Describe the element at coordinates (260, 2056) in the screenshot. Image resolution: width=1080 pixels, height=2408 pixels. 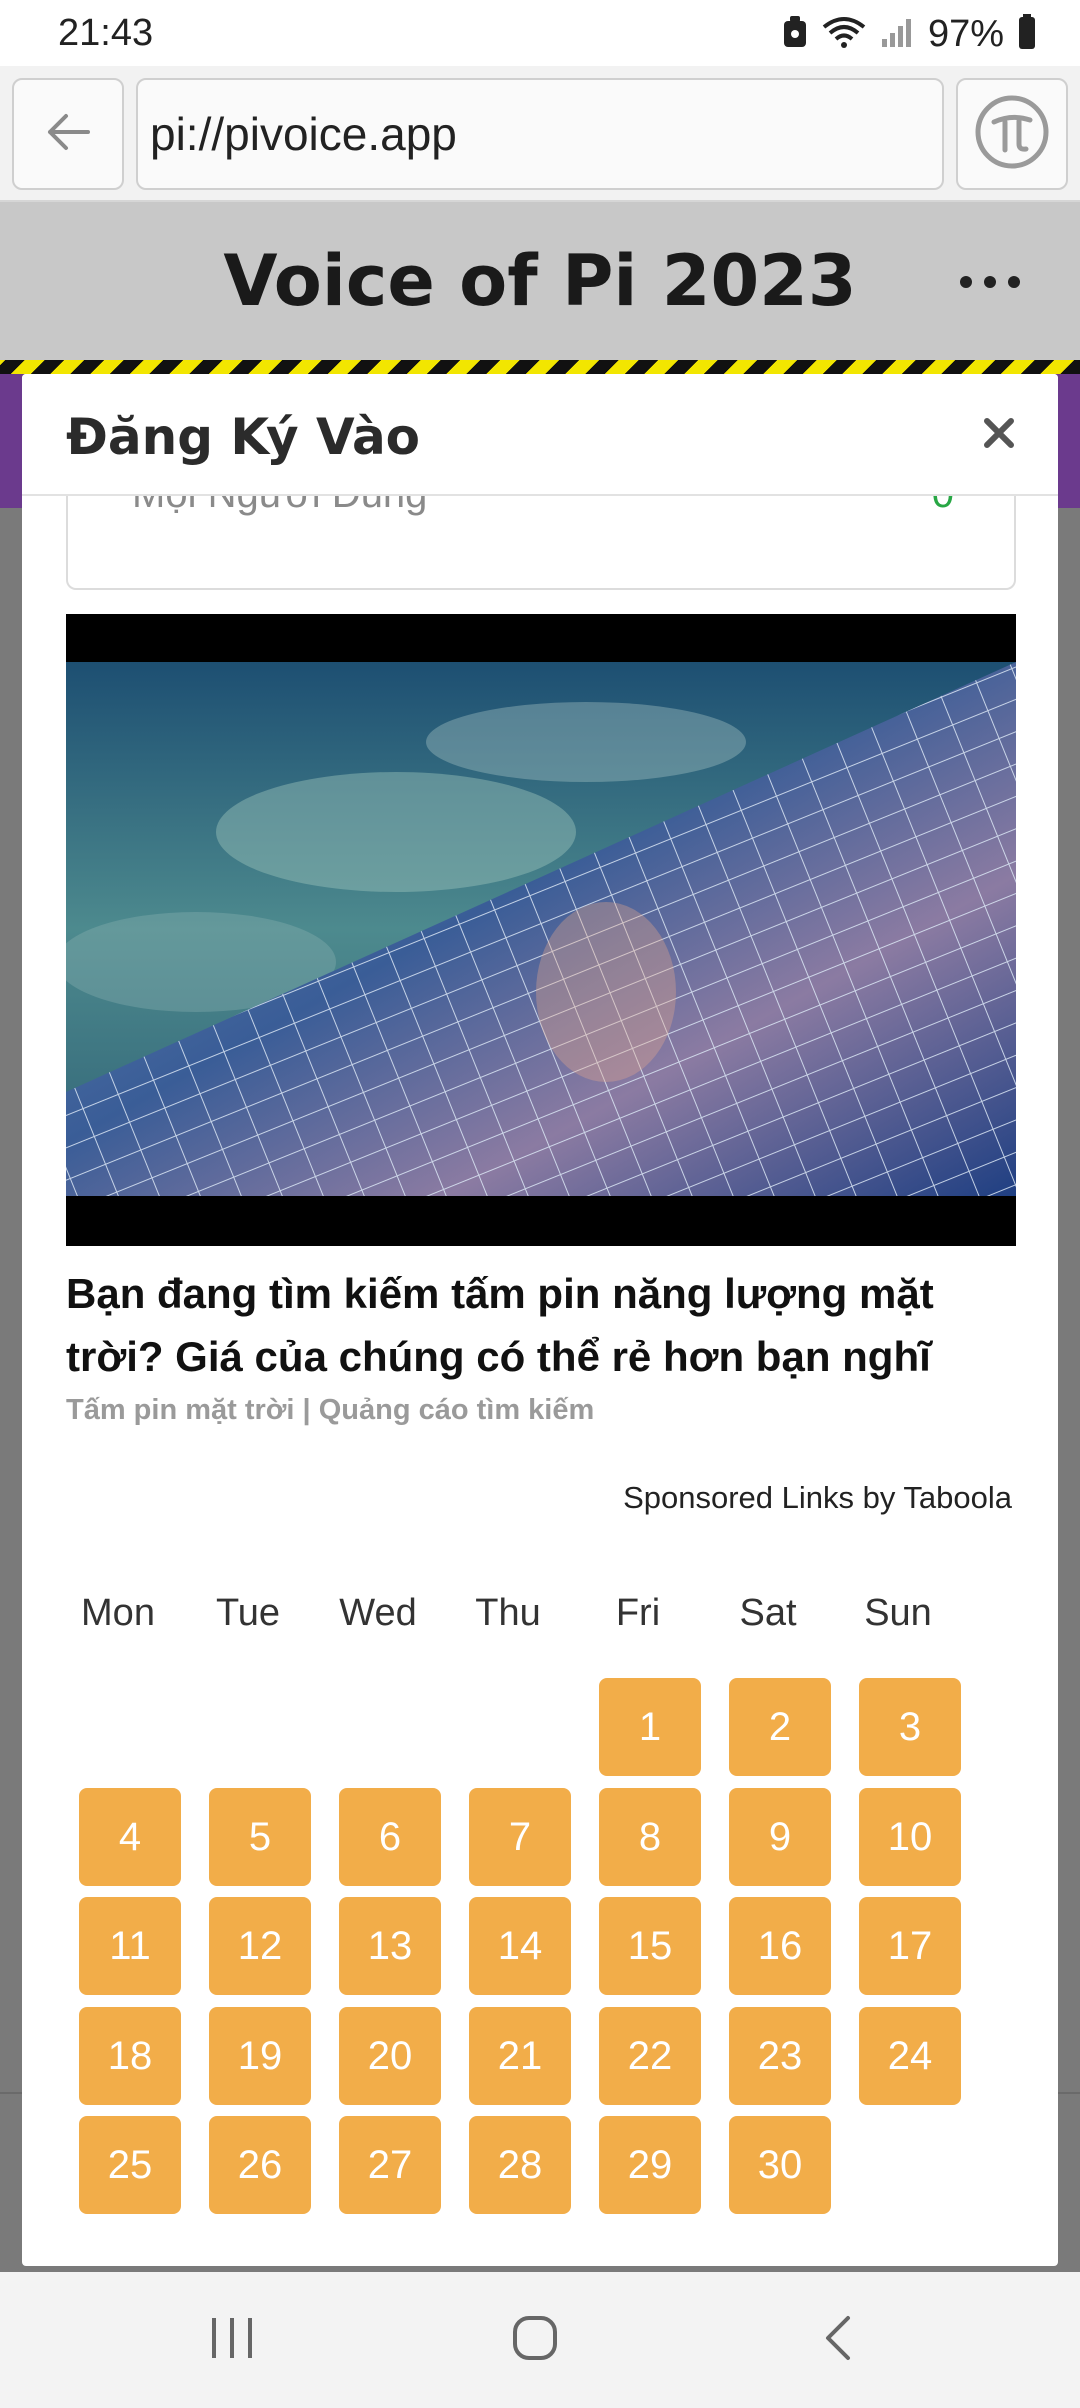
I see `calendar-day: 19` at that location.